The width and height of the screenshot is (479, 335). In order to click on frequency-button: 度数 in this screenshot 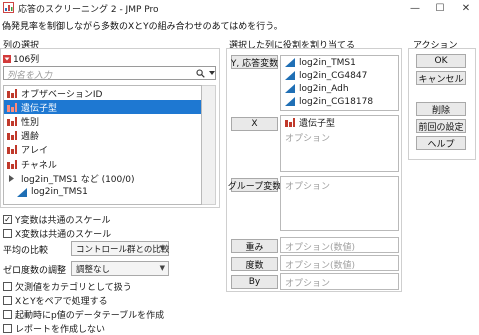, I will do `click(254, 264)`.